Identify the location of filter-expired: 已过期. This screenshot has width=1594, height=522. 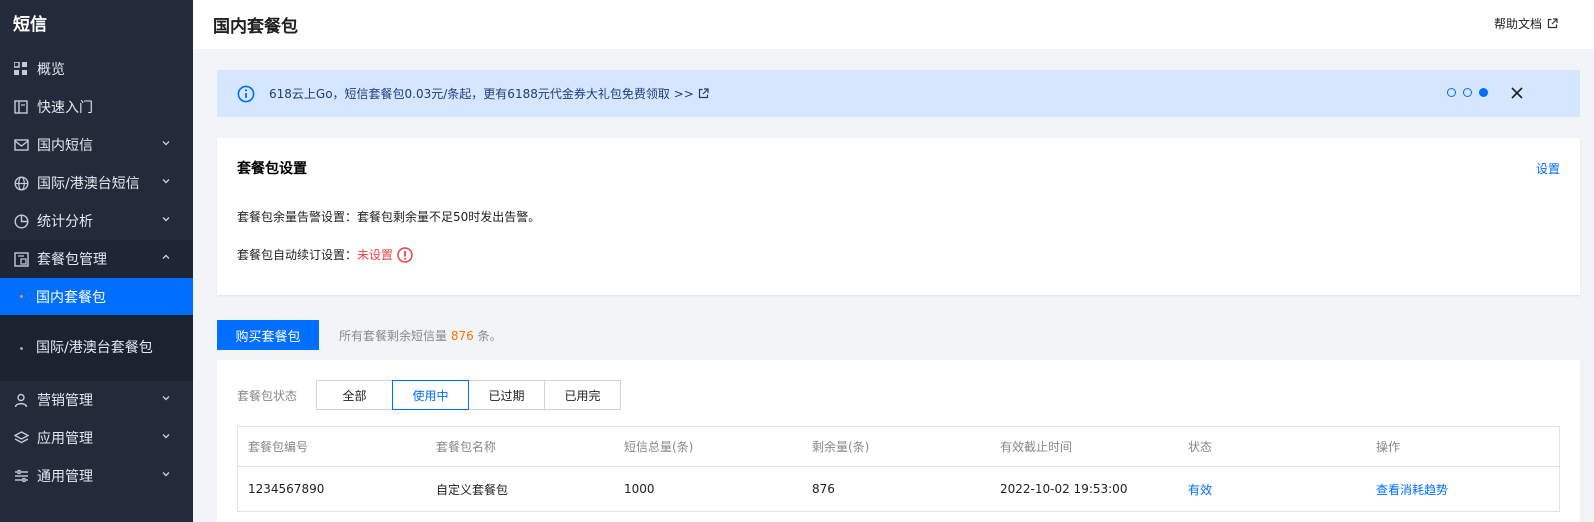
(506, 395).